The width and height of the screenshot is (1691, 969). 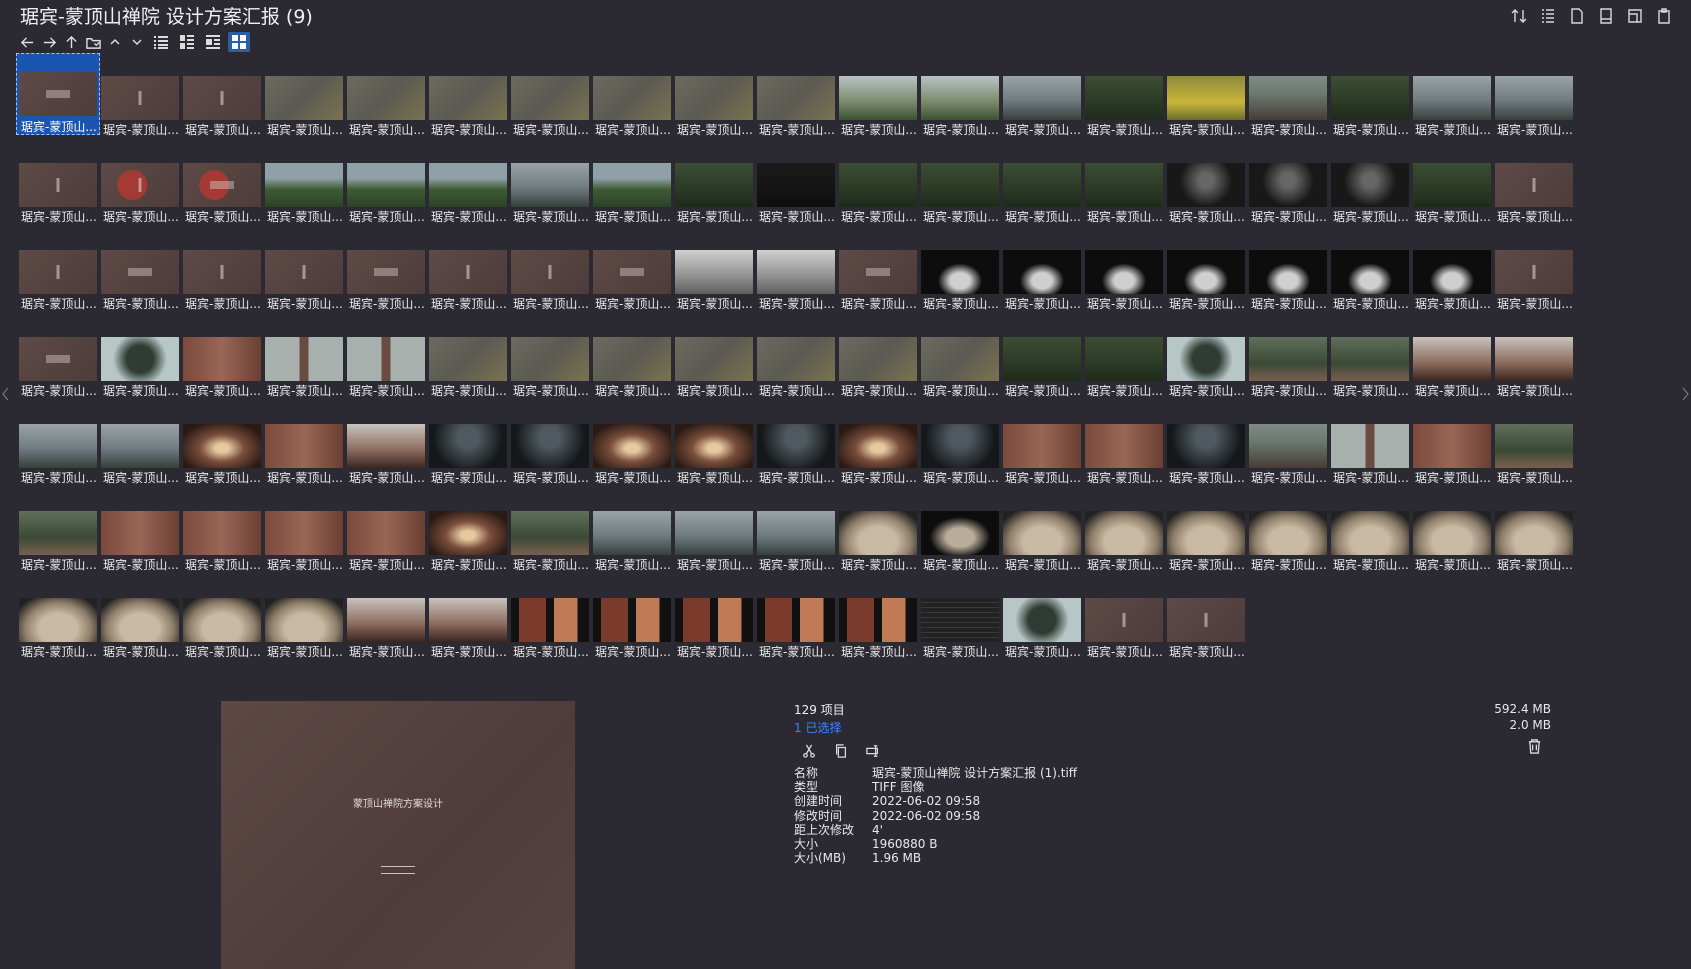 I want to click on chevron-down-icon, so click(x=137, y=42).